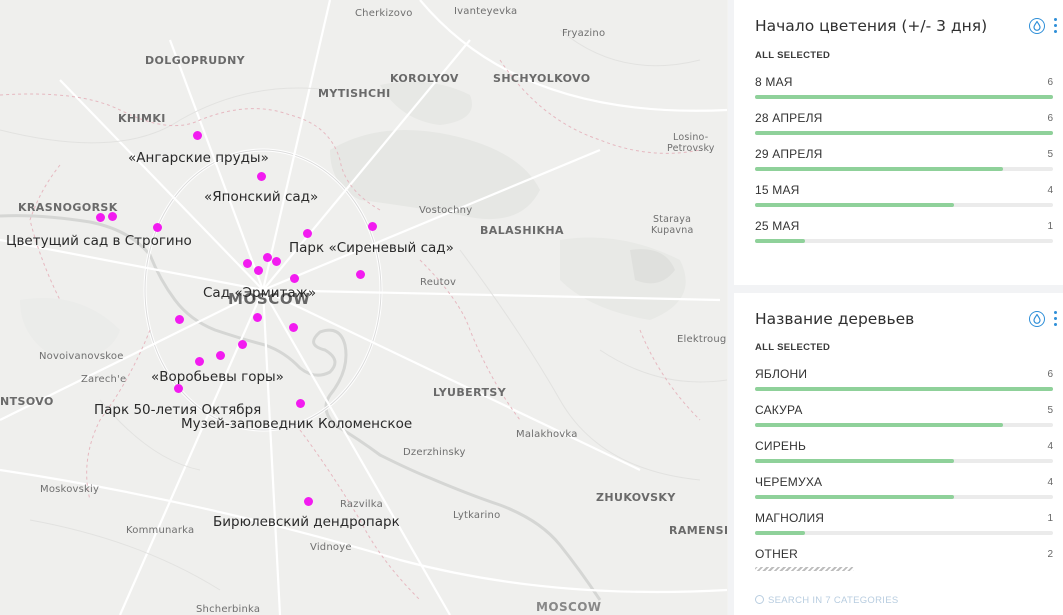 The height and width of the screenshot is (615, 1063). What do you see at coordinates (486, 11) in the screenshot?
I see `place-label: Ivanteyevka` at bounding box center [486, 11].